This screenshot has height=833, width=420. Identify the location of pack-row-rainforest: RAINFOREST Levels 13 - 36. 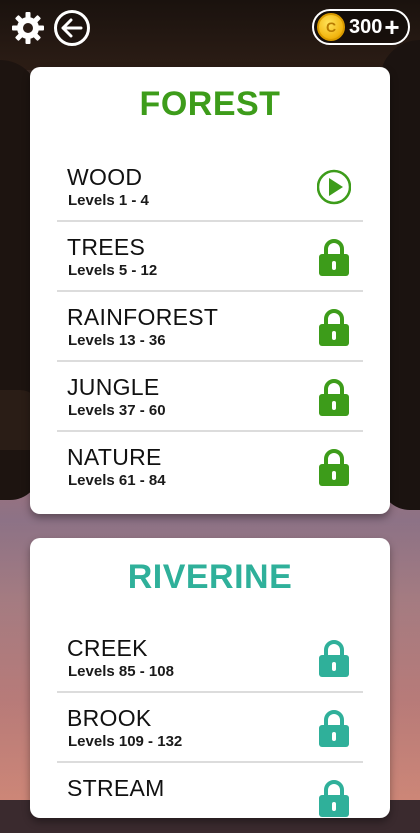
(210, 327).